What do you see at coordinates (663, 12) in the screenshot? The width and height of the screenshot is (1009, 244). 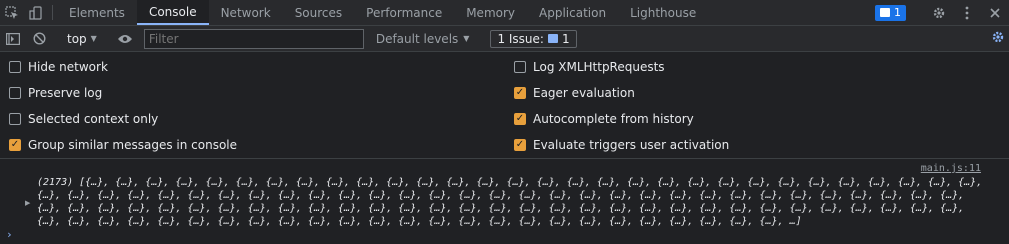 I see `tab-lighthouse: Lighthouse` at bounding box center [663, 12].